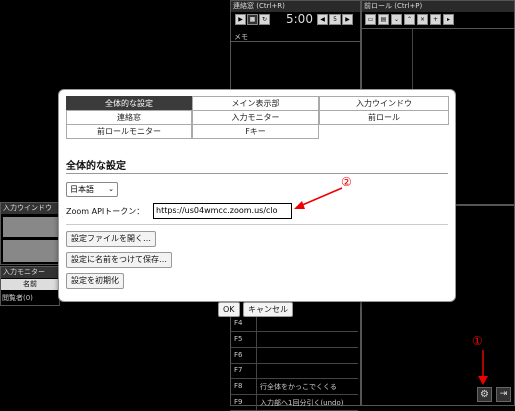  What do you see at coordinates (238, 386) in the screenshot?
I see `fkey-label: F8` at bounding box center [238, 386].